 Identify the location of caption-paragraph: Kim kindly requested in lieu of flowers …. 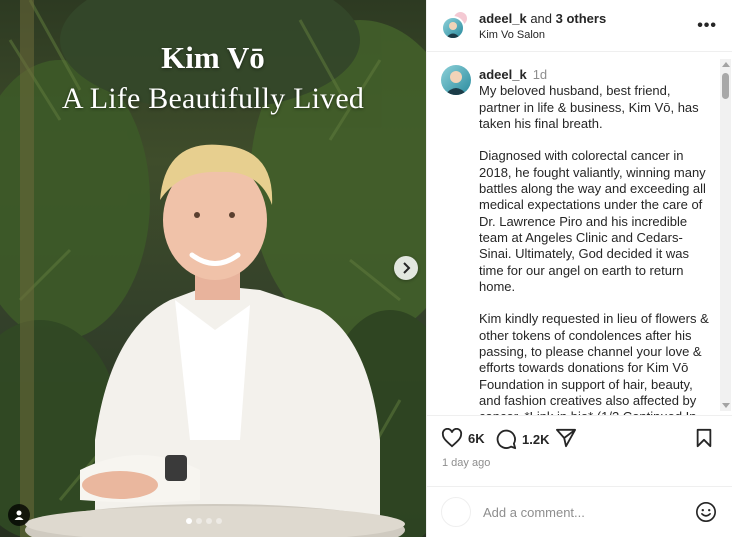
(594, 363).